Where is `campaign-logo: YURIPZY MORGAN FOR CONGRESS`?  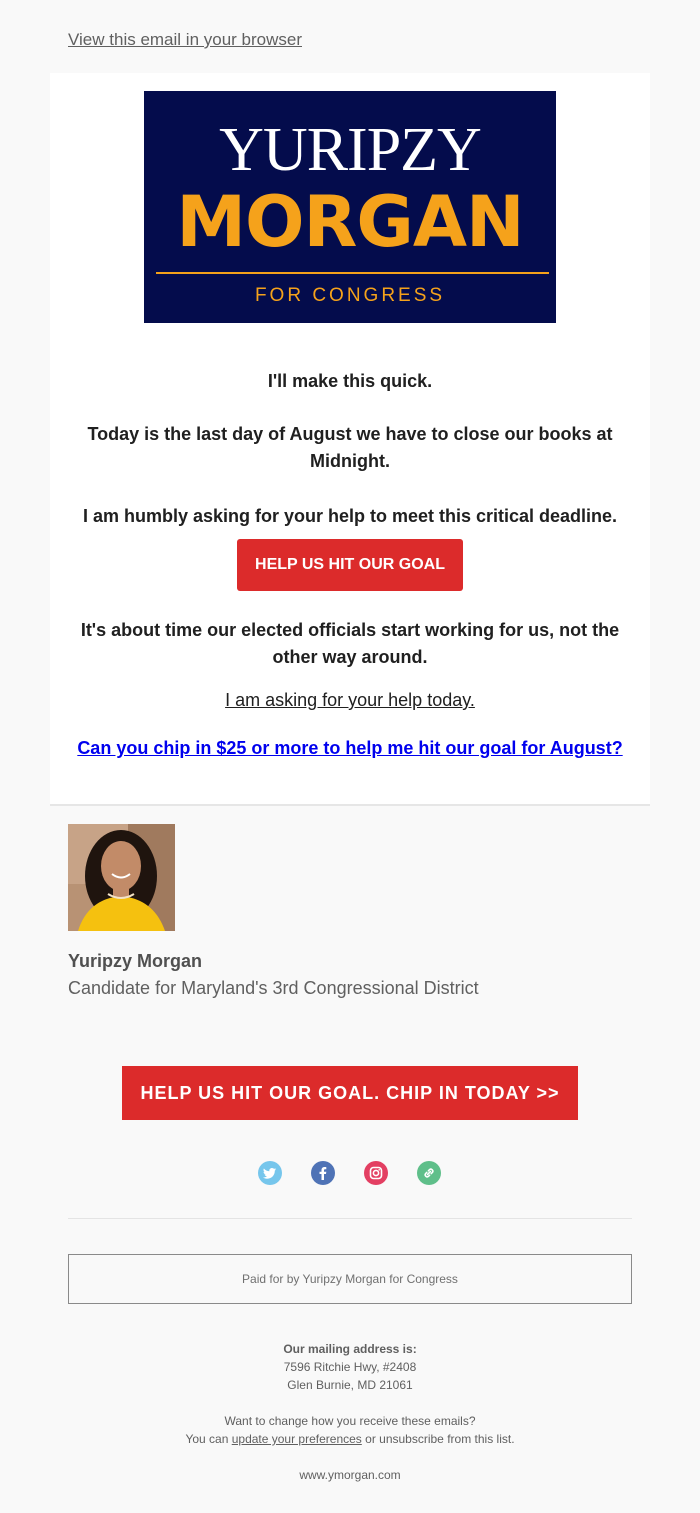 campaign-logo: YURIPZY MORGAN FOR CONGRESS is located at coordinates (350, 207).